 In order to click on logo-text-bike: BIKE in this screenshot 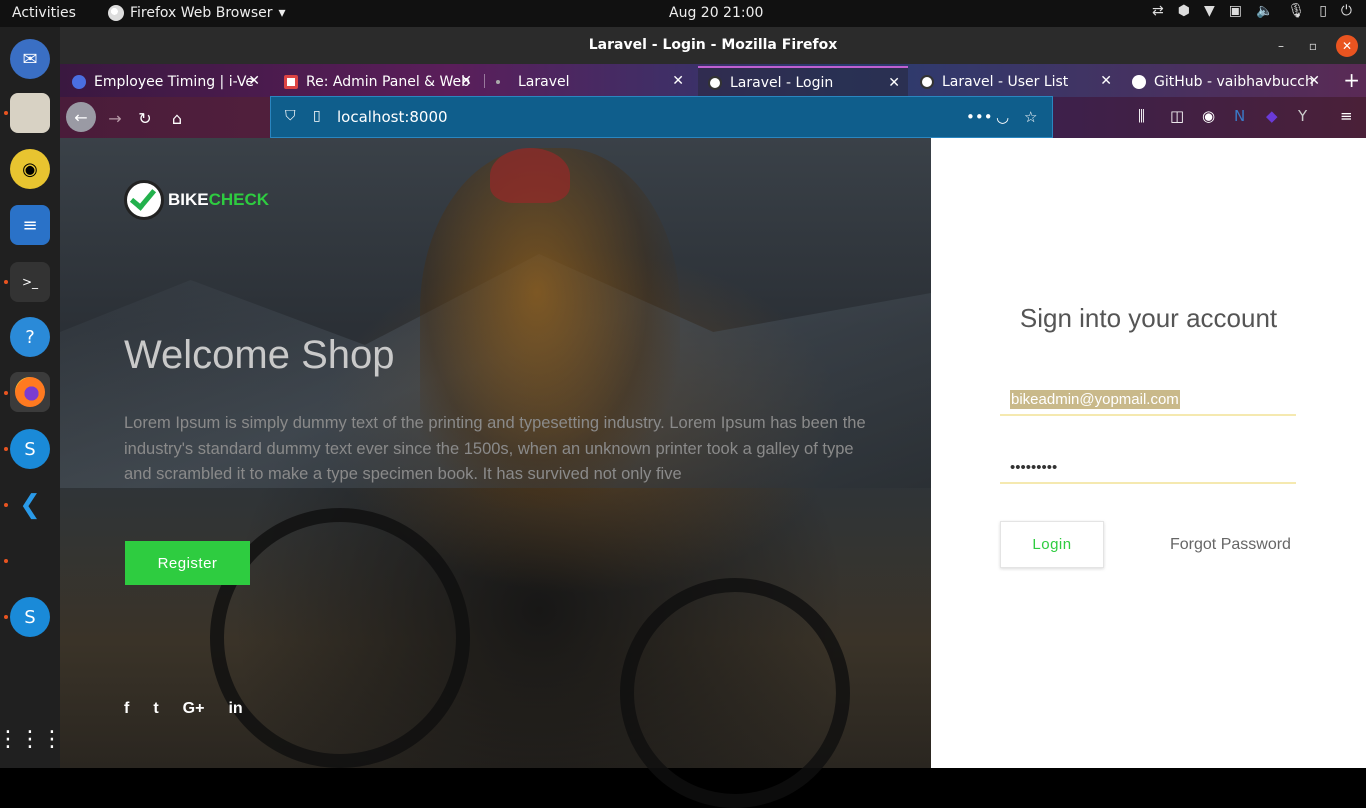, I will do `click(188, 199)`.